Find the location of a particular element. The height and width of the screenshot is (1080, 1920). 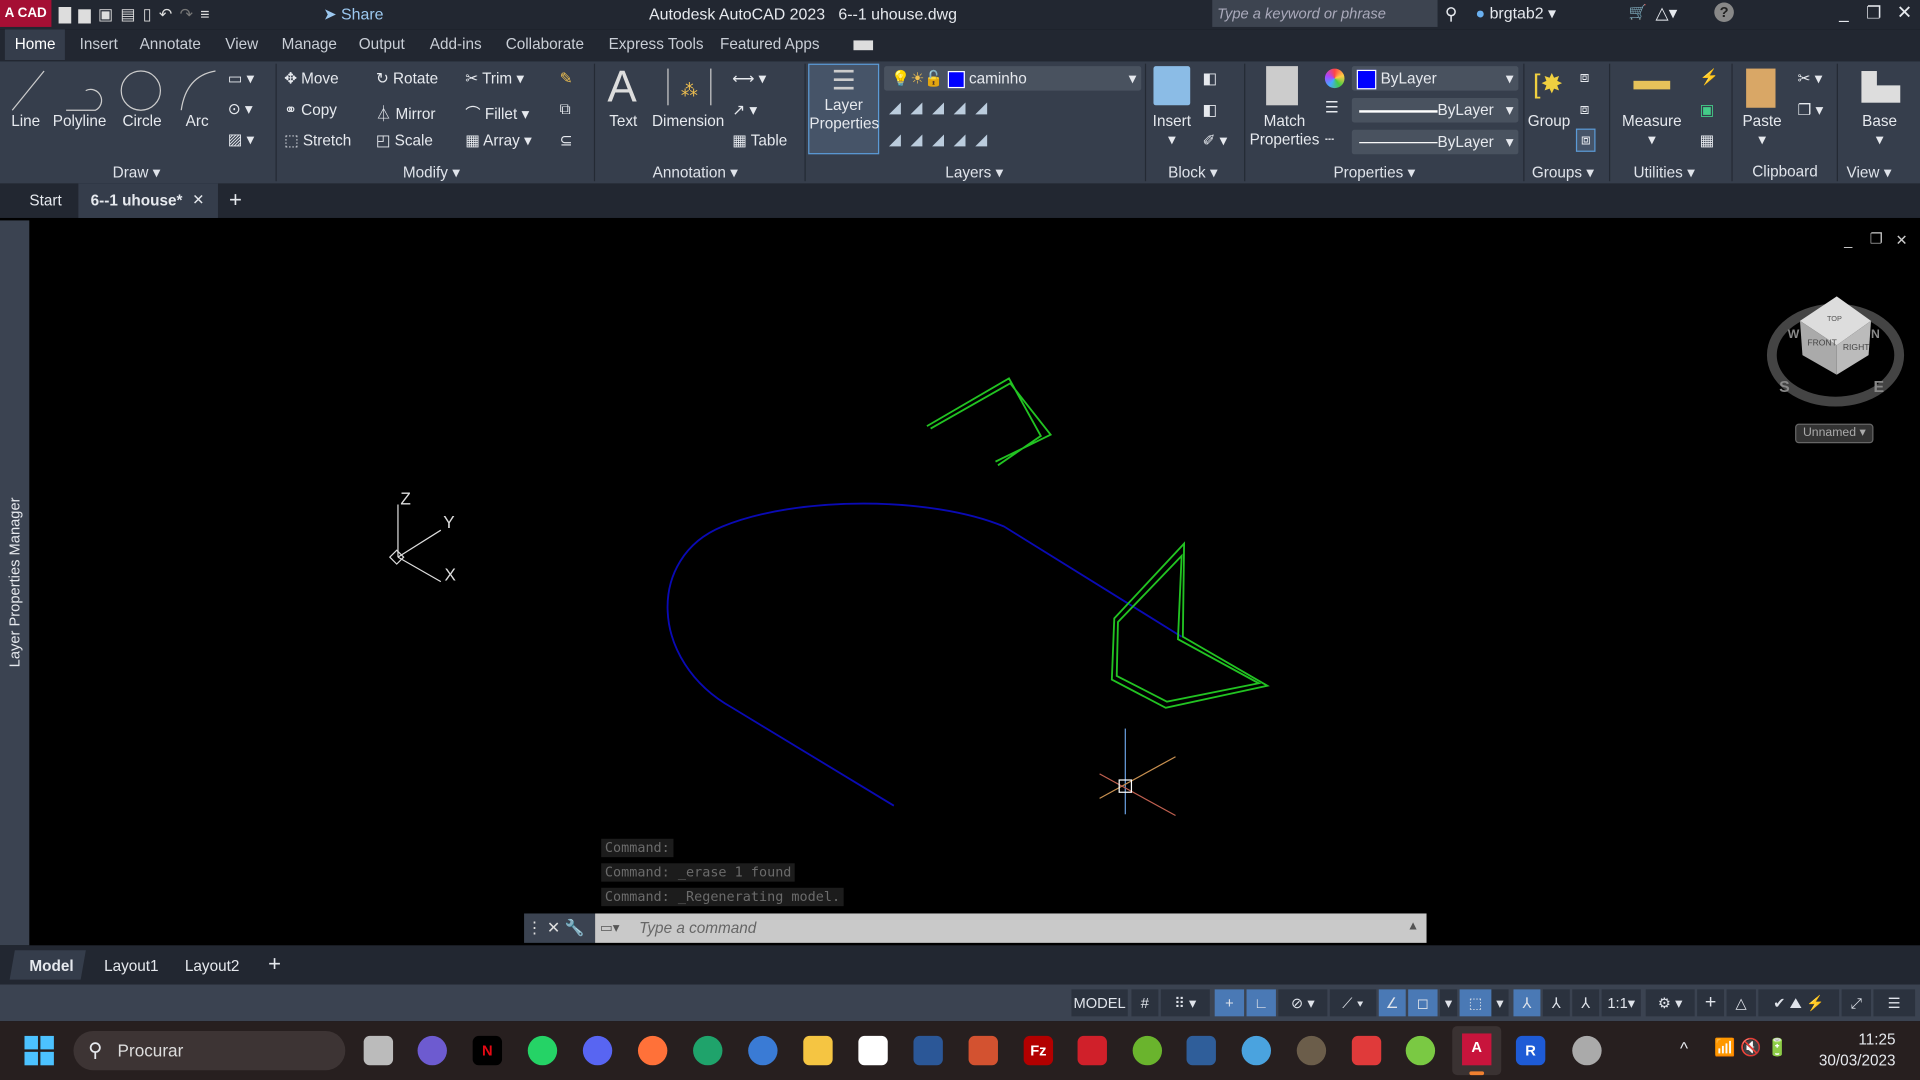

stretch-button: ⬚ Stretch is located at coordinates (317, 140).